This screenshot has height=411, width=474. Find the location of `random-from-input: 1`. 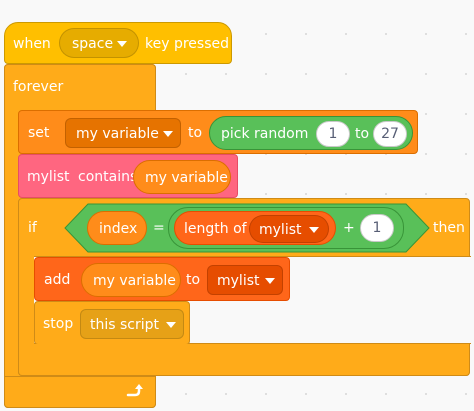

random-from-input: 1 is located at coordinates (333, 134).